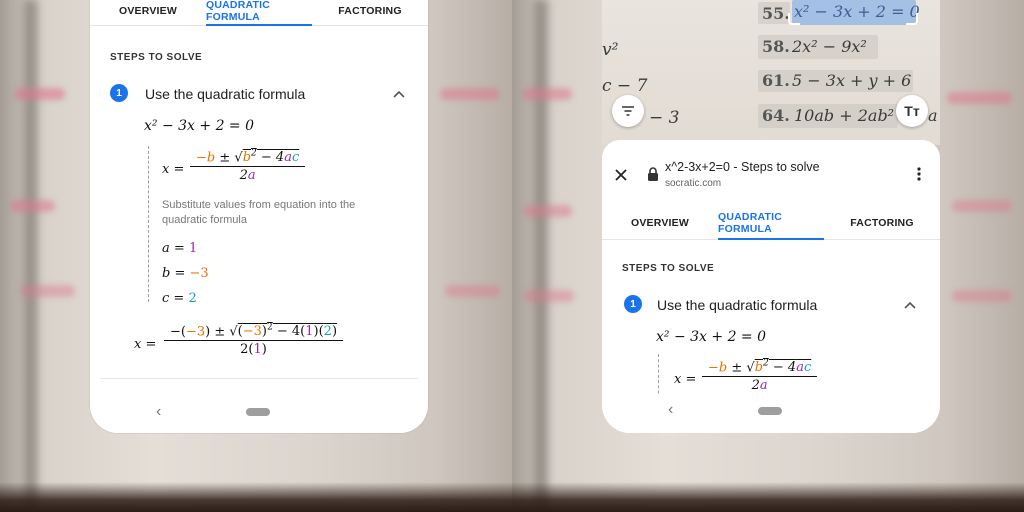 This screenshot has height=512, width=1024. I want to click on filter-icon, so click(628, 111).